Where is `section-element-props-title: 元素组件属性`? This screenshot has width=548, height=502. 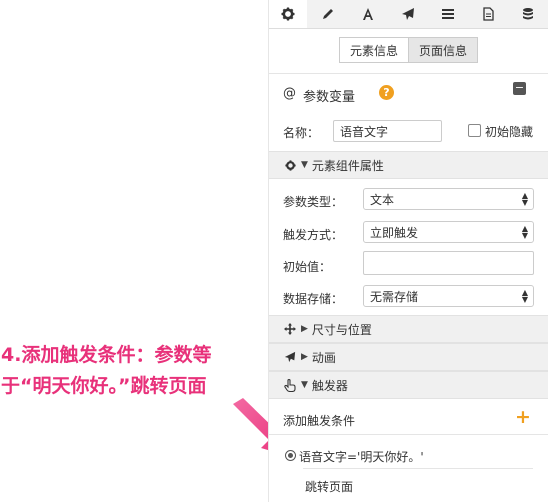 section-element-props-title: 元素组件属性 is located at coordinates (347, 165).